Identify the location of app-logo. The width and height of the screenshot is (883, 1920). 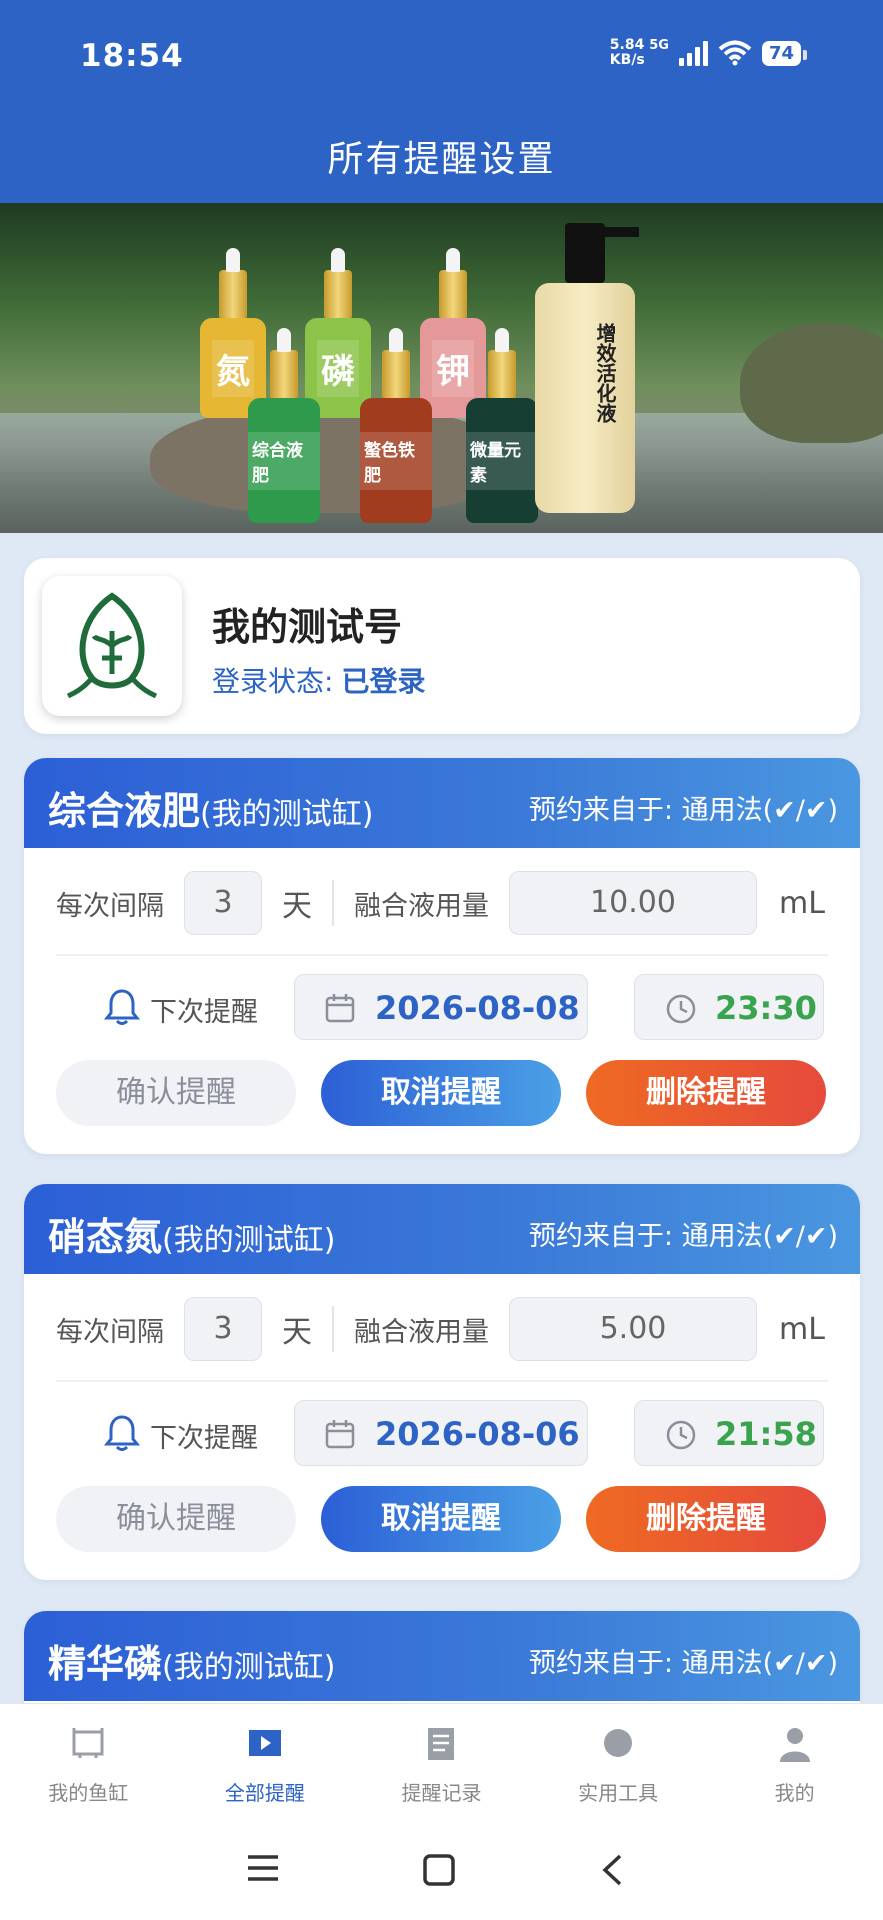
(112, 646).